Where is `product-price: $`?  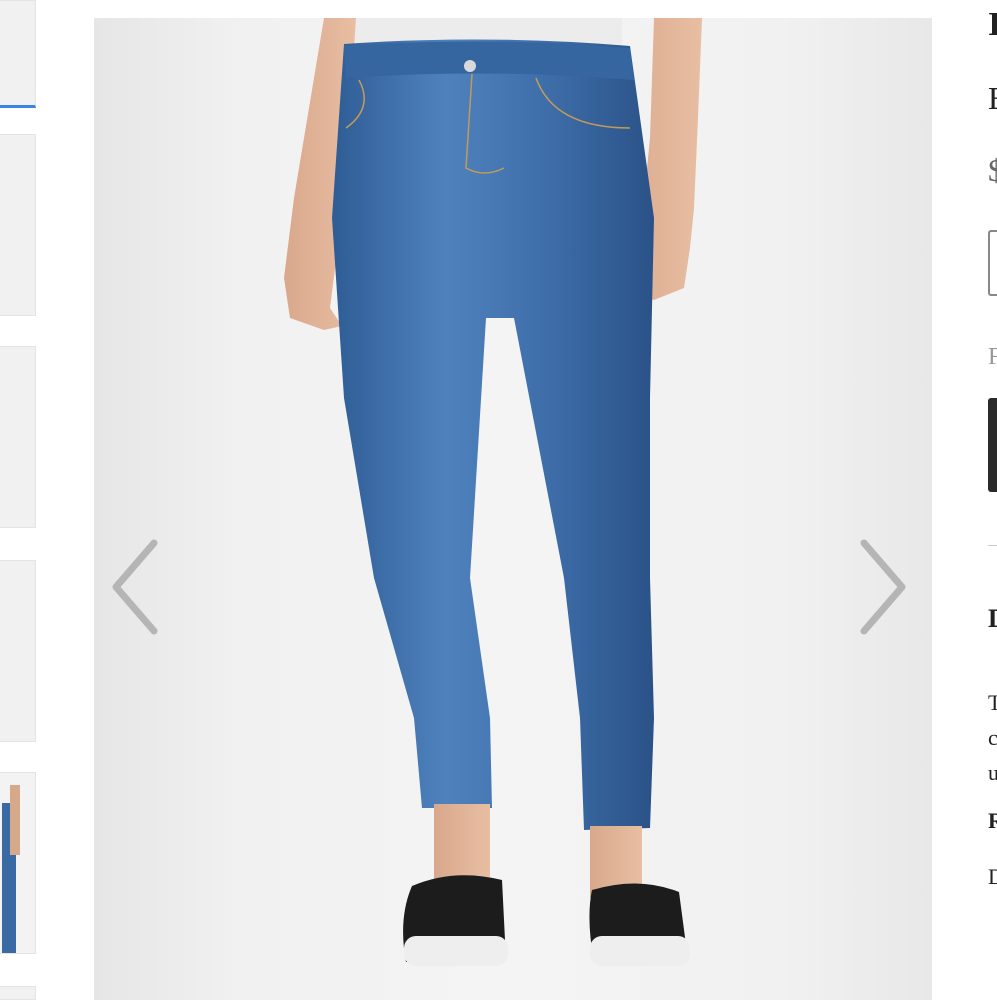 product-price: $ is located at coordinates (992, 170).